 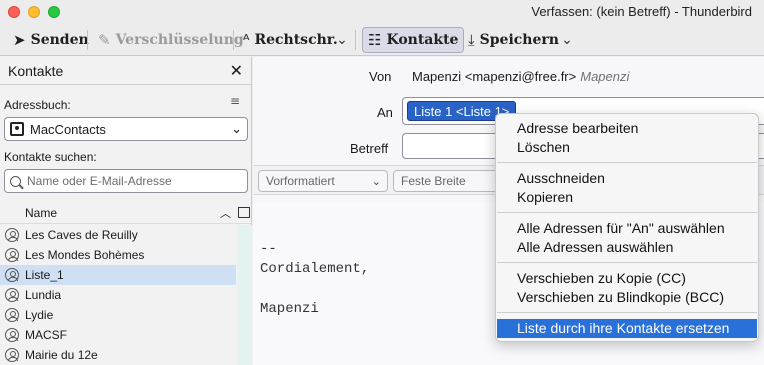 What do you see at coordinates (296, 40) in the screenshot?
I see `spelling-label: Rechtschr.` at bounding box center [296, 40].